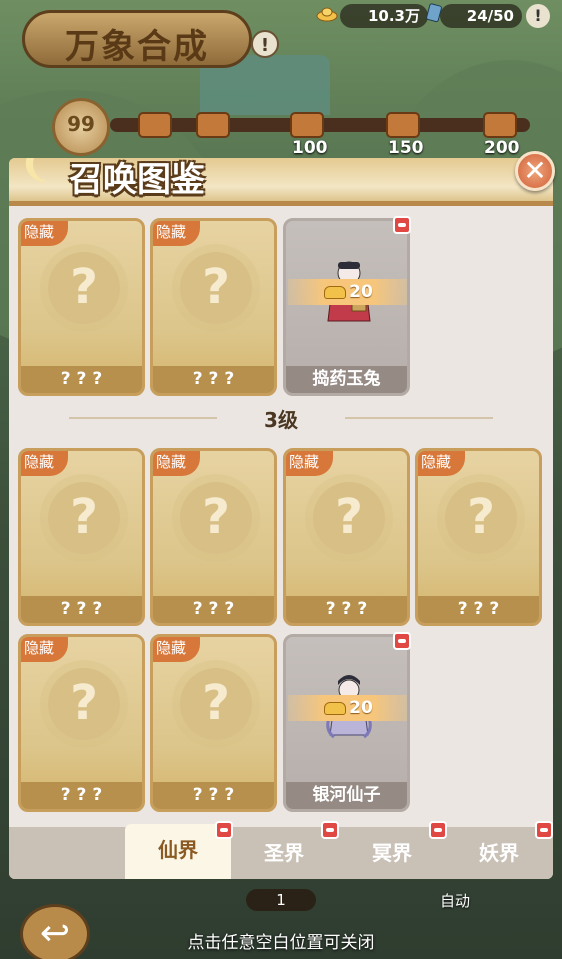  What do you see at coordinates (481, 16) in the screenshot?
I see `ticket-counter: 24/50` at bounding box center [481, 16].